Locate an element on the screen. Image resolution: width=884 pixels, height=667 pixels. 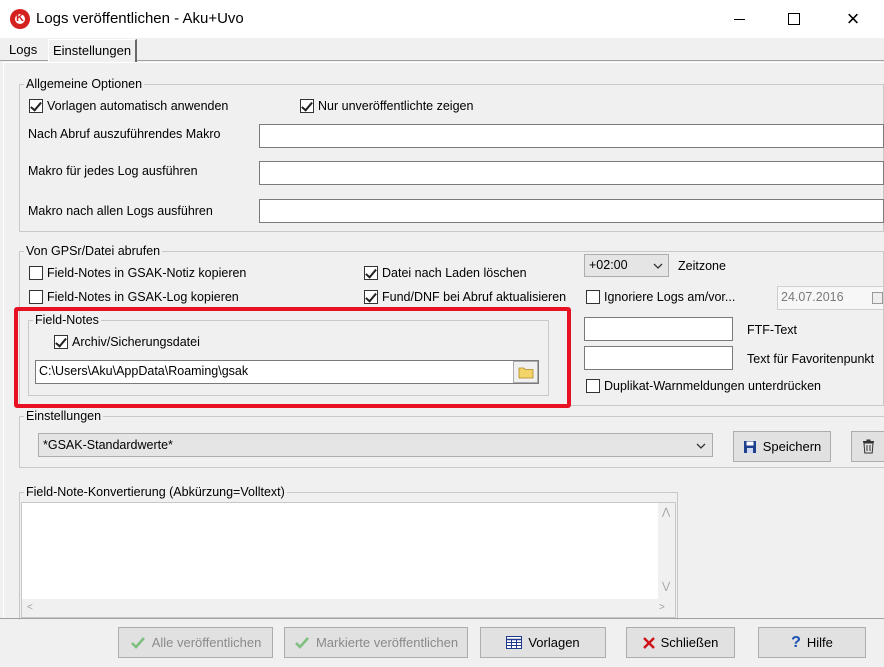
maximize-button is located at coordinates (794, 19).